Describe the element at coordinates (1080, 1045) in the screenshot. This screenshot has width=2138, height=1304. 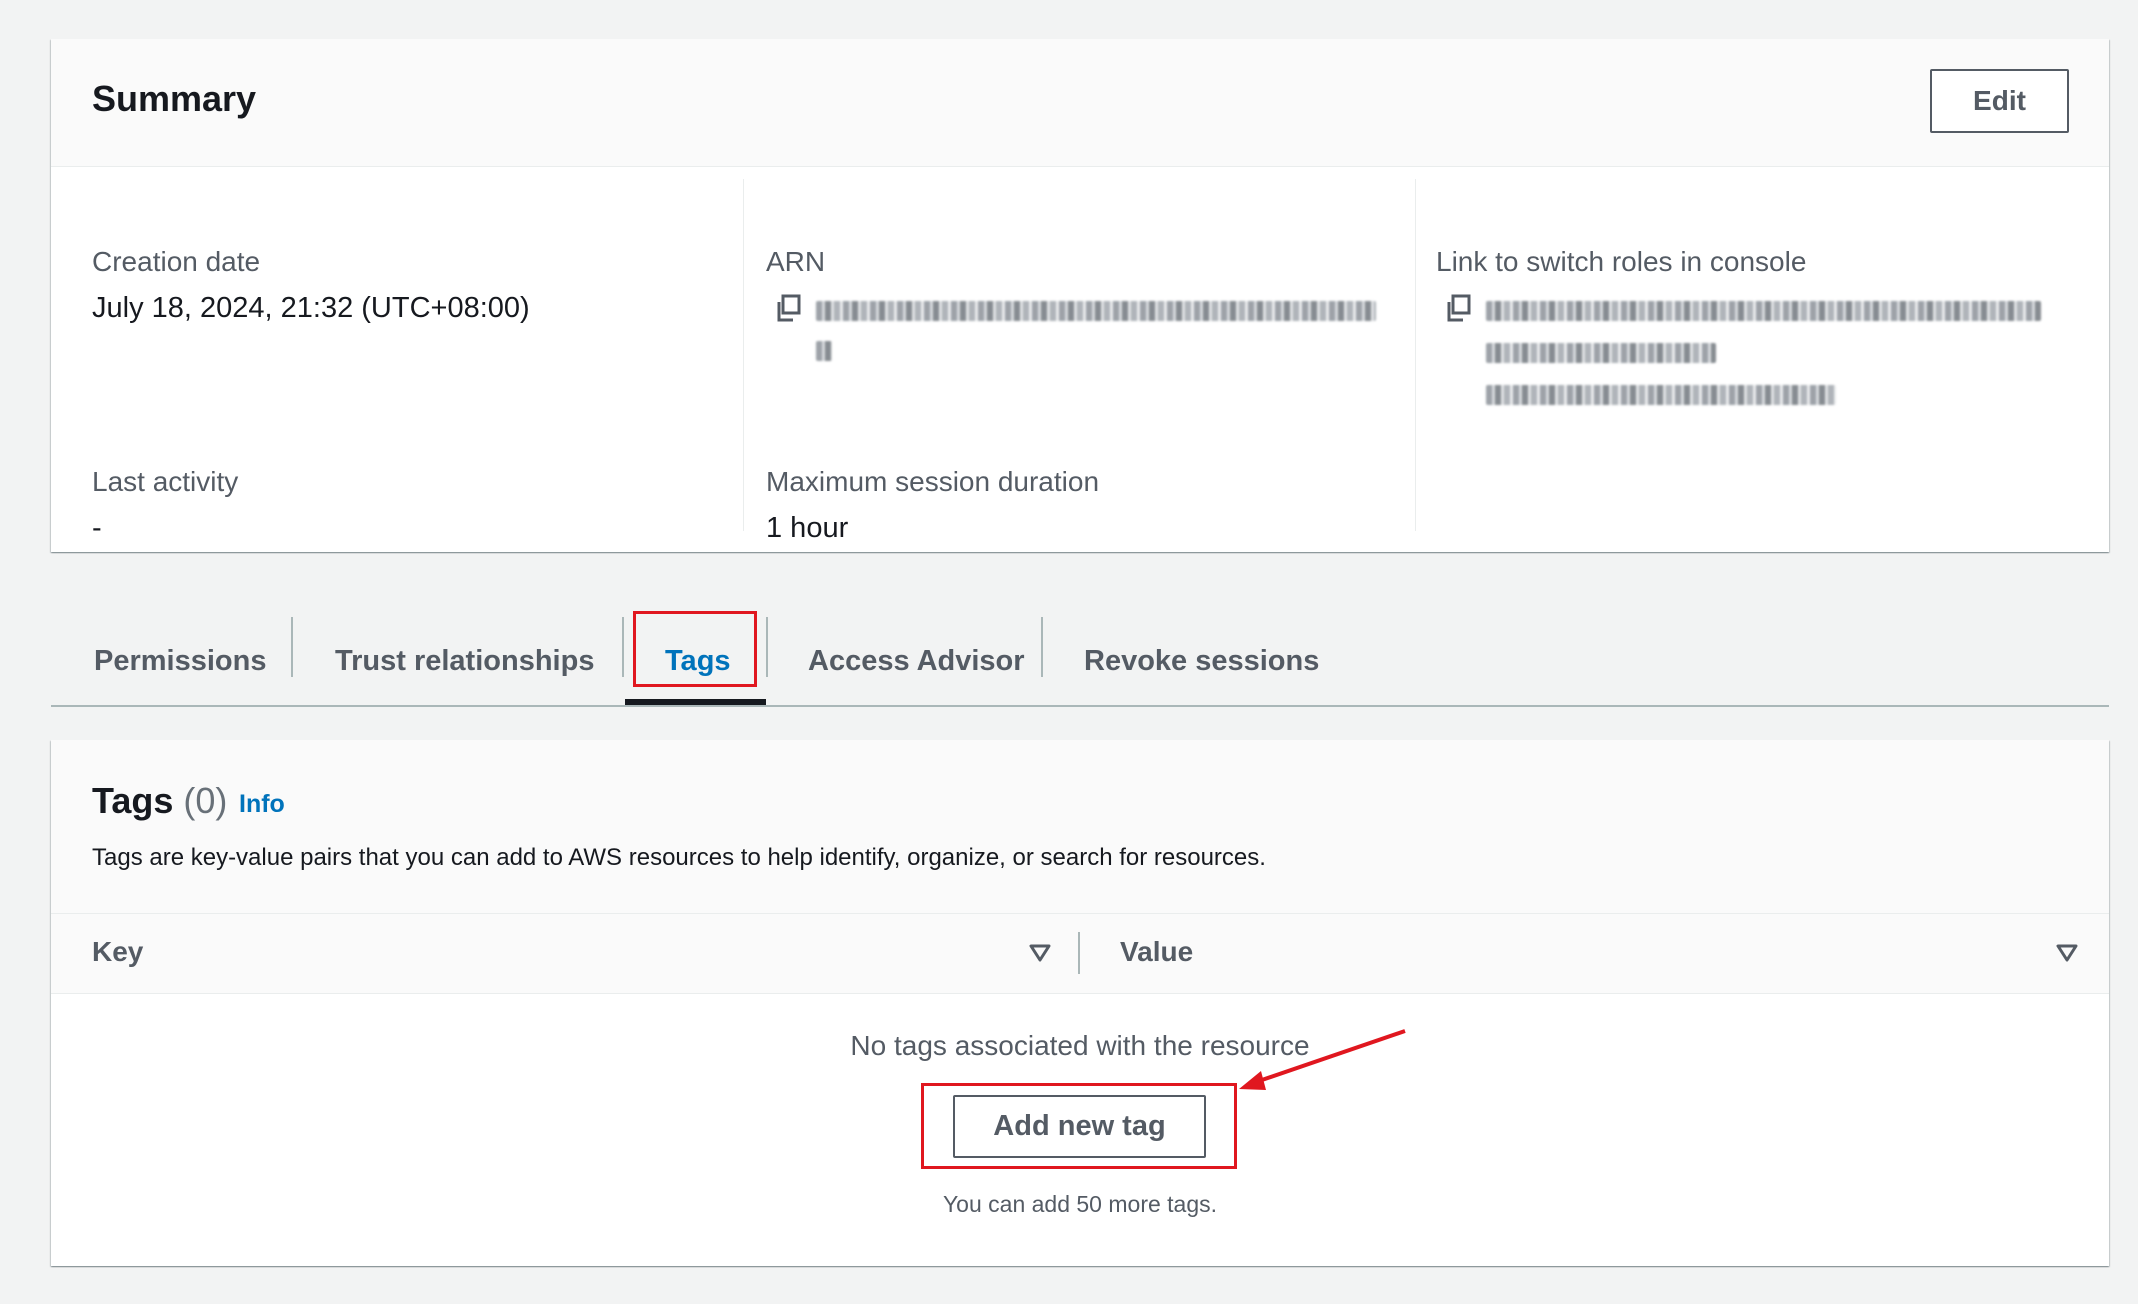
I see `empty-state-message: No tags associated with the resource` at that location.